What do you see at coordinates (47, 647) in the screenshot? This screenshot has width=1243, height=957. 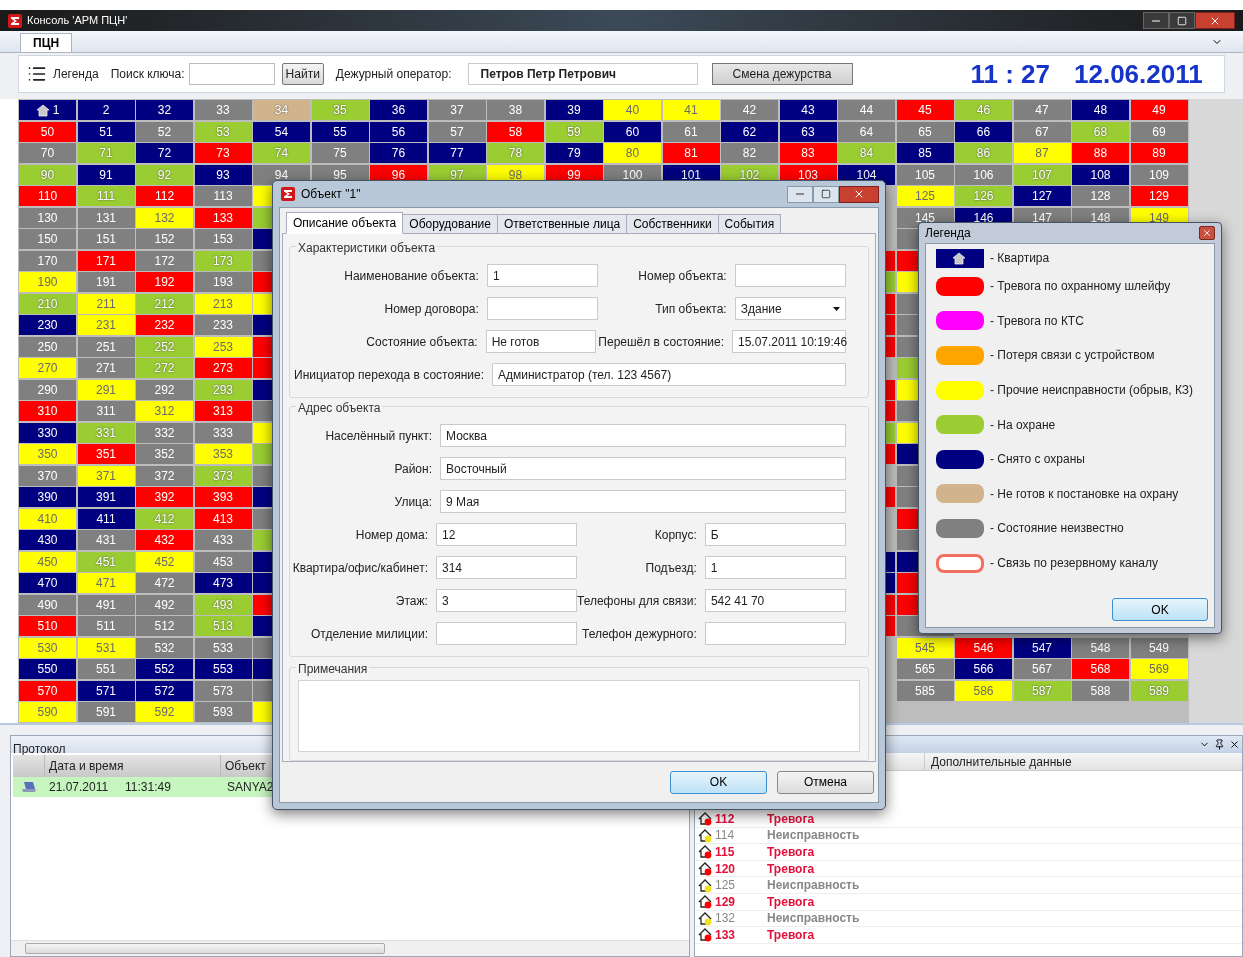 I see `object-cell: 530` at bounding box center [47, 647].